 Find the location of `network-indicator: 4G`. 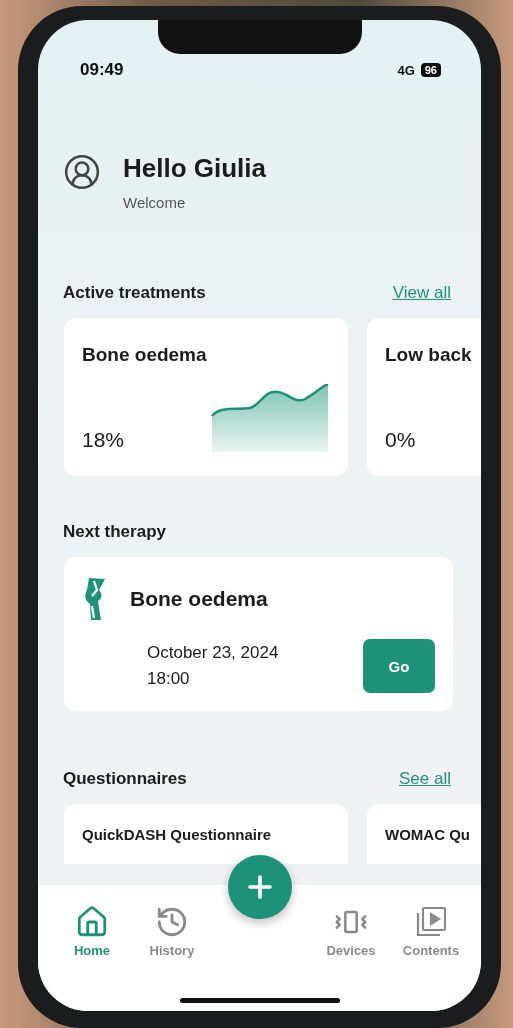

network-indicator: 4G is located at coordinates (406, 70).